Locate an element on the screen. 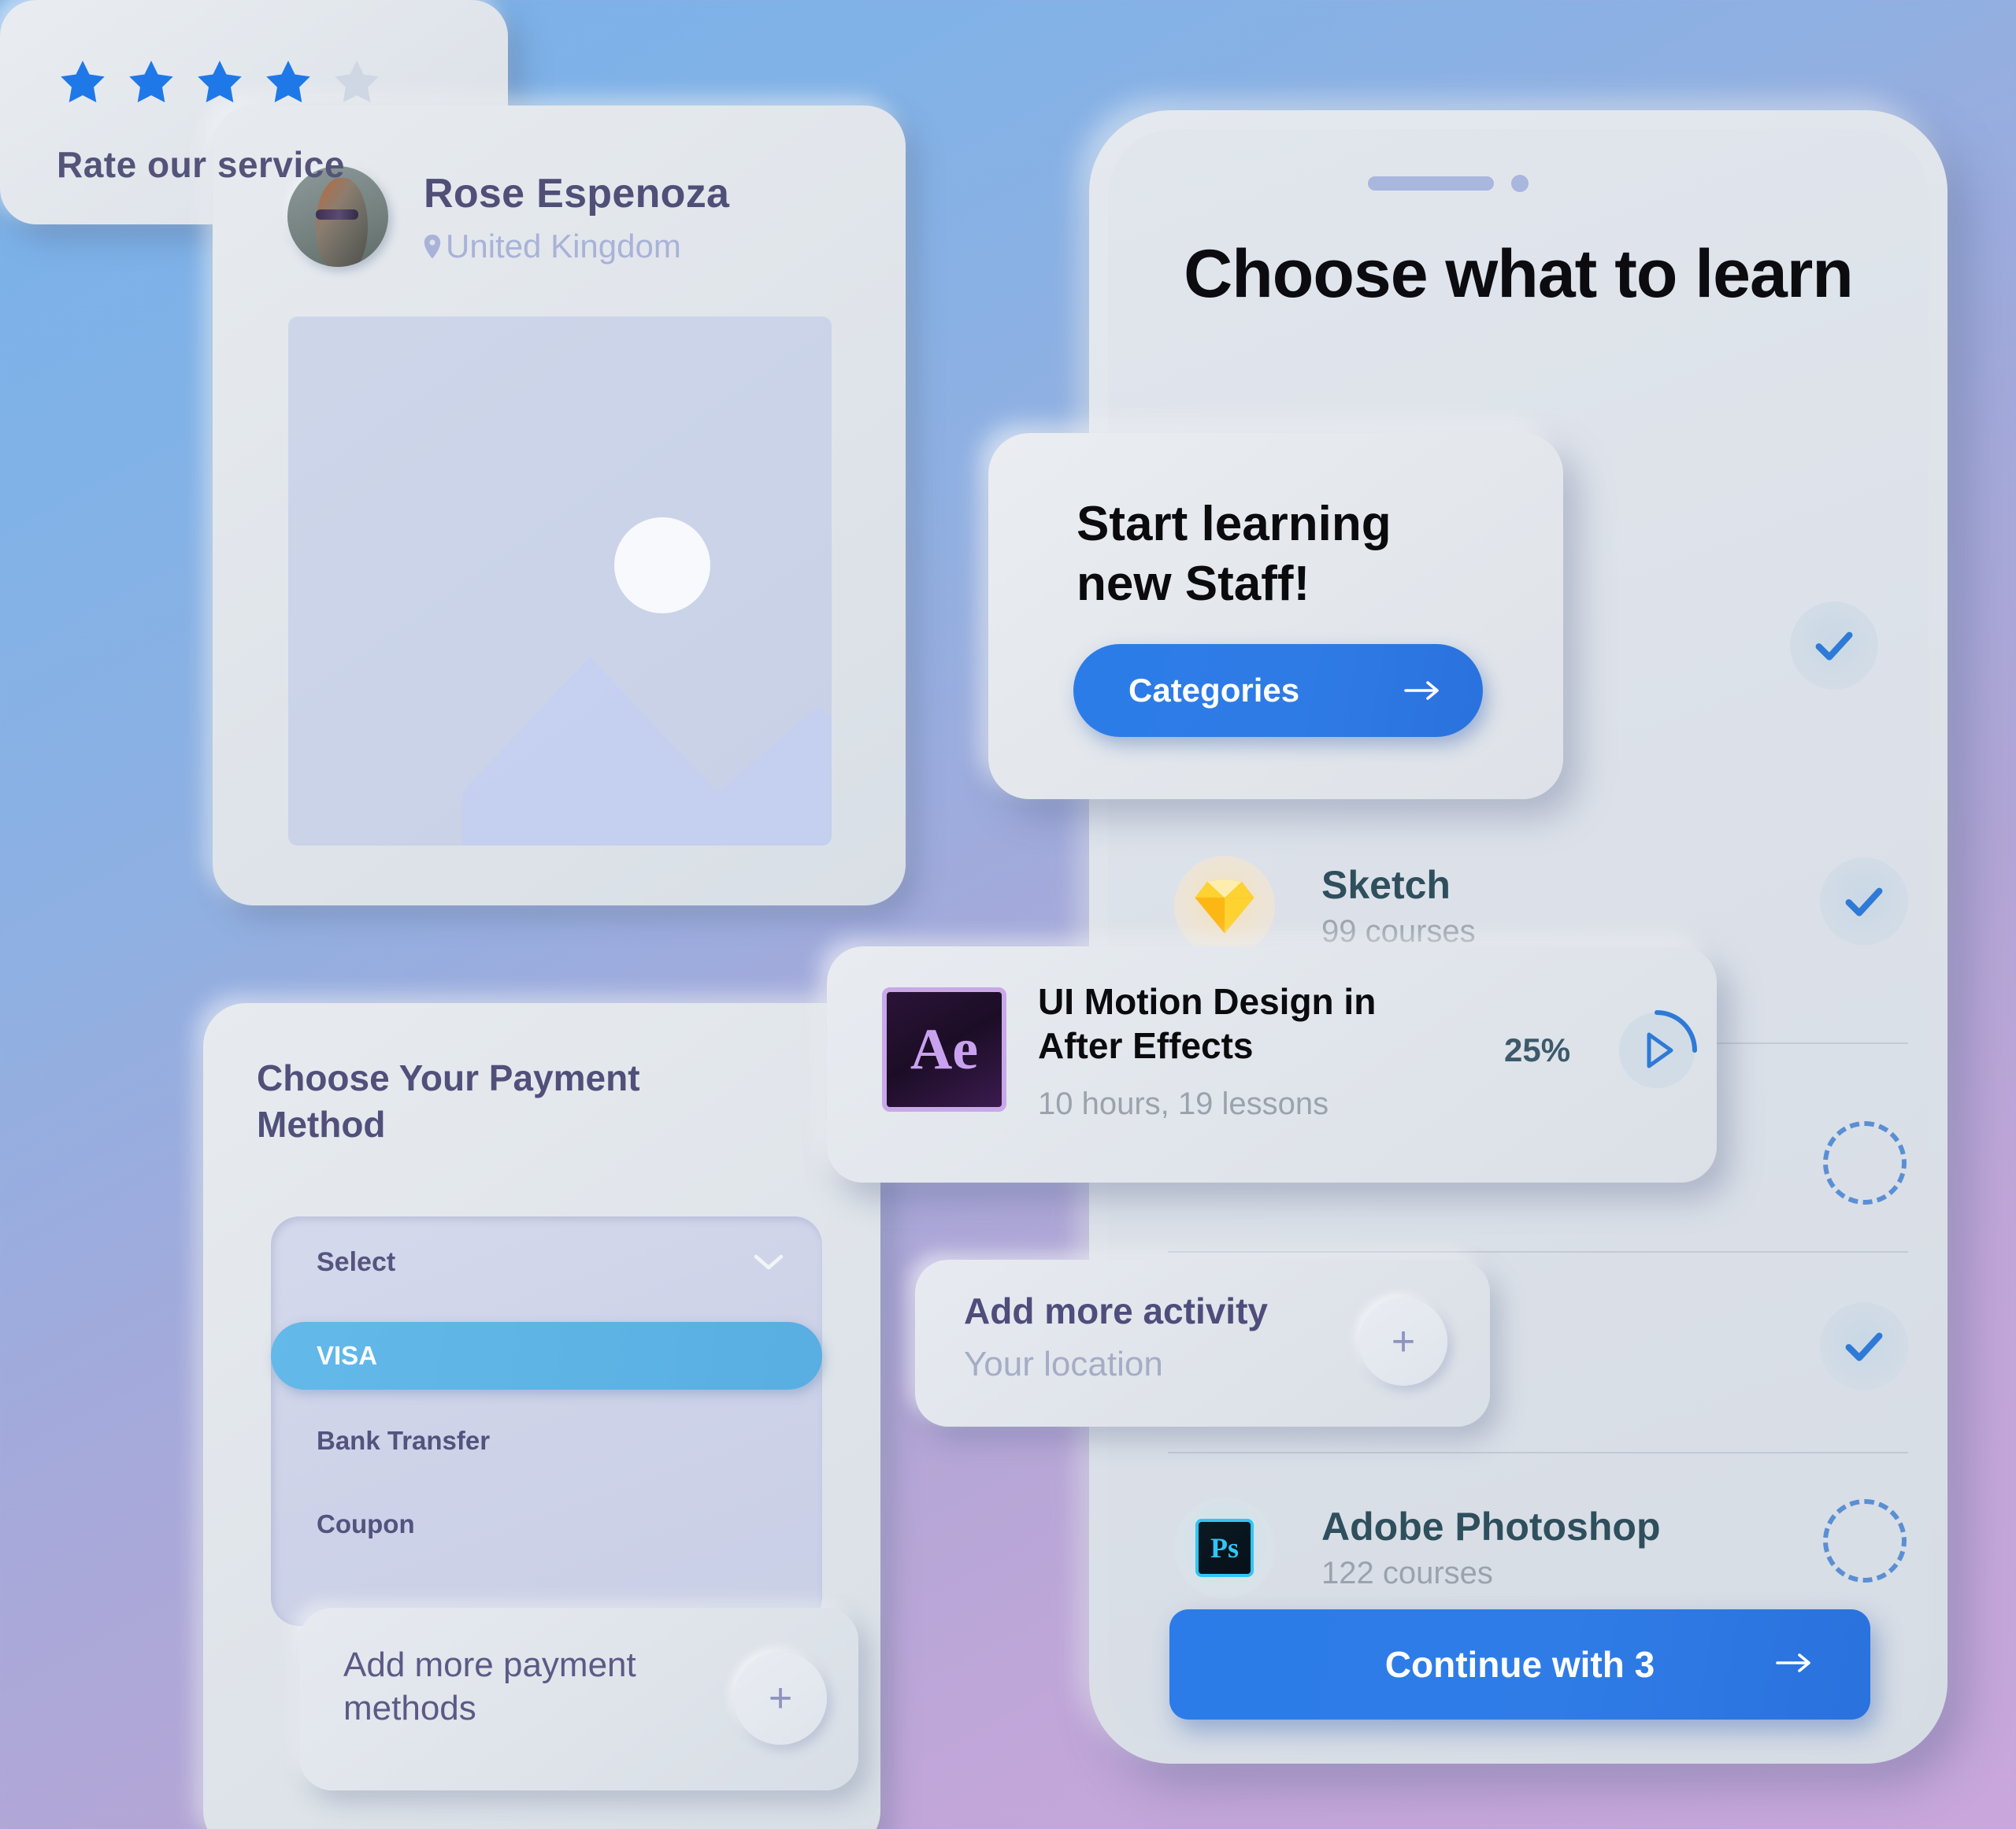 This screenshot has width=2016, height=1829. phone-camera-icon is located at coordinates (1520, 183).